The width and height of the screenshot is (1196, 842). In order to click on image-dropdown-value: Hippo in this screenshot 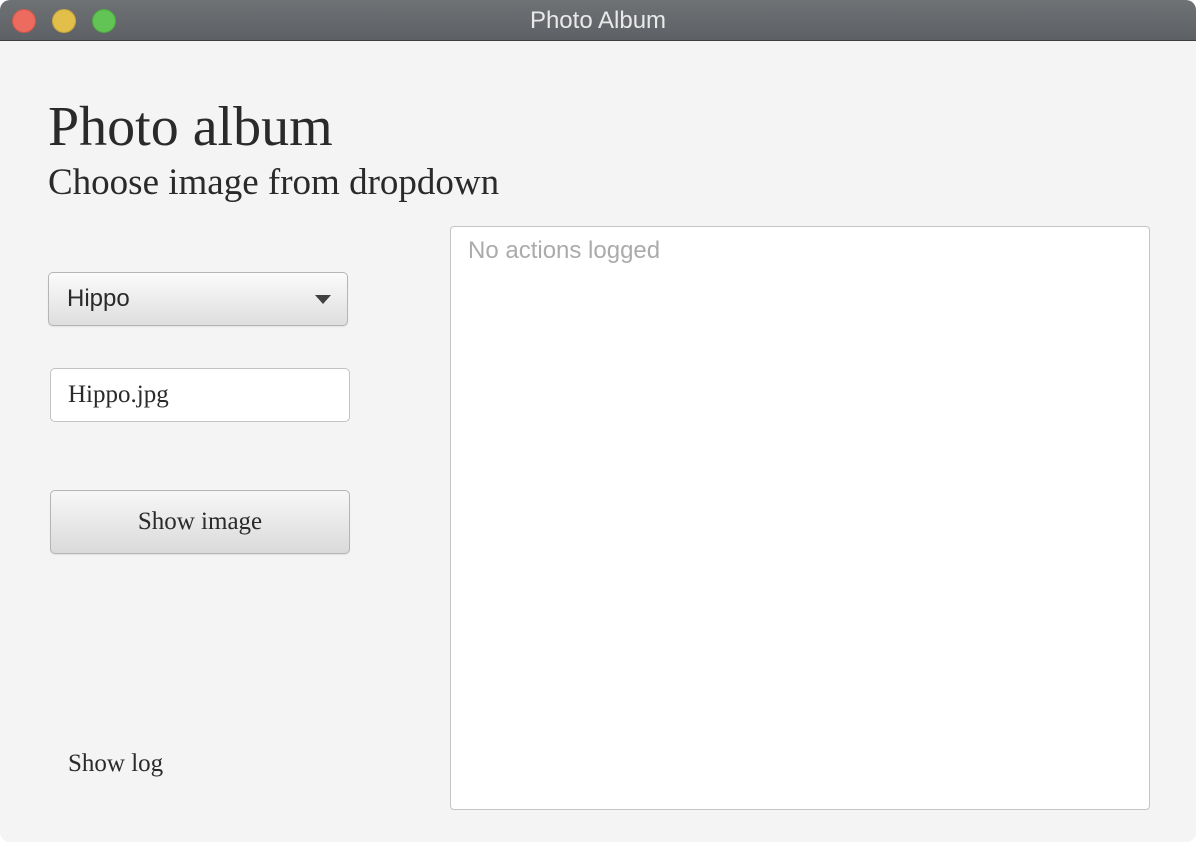, I will do `click(98, 298)`.